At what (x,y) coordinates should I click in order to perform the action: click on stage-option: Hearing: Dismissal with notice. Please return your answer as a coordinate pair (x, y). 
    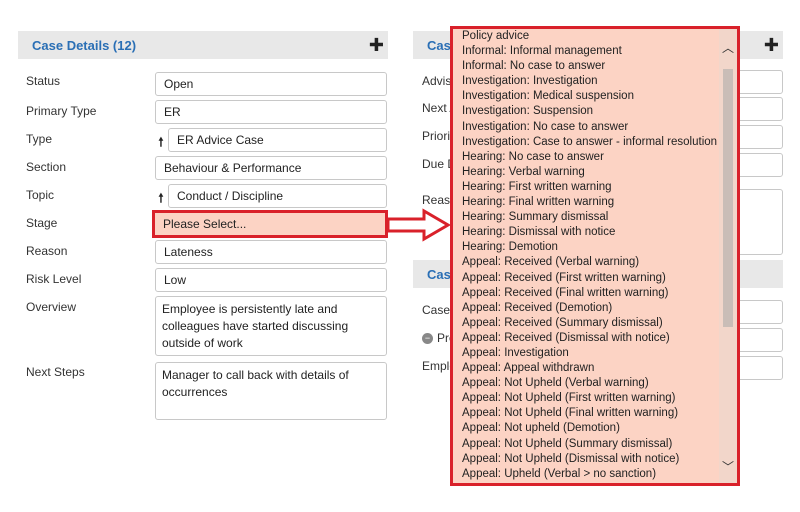
    Looking at the image, I should click on (588, 232).